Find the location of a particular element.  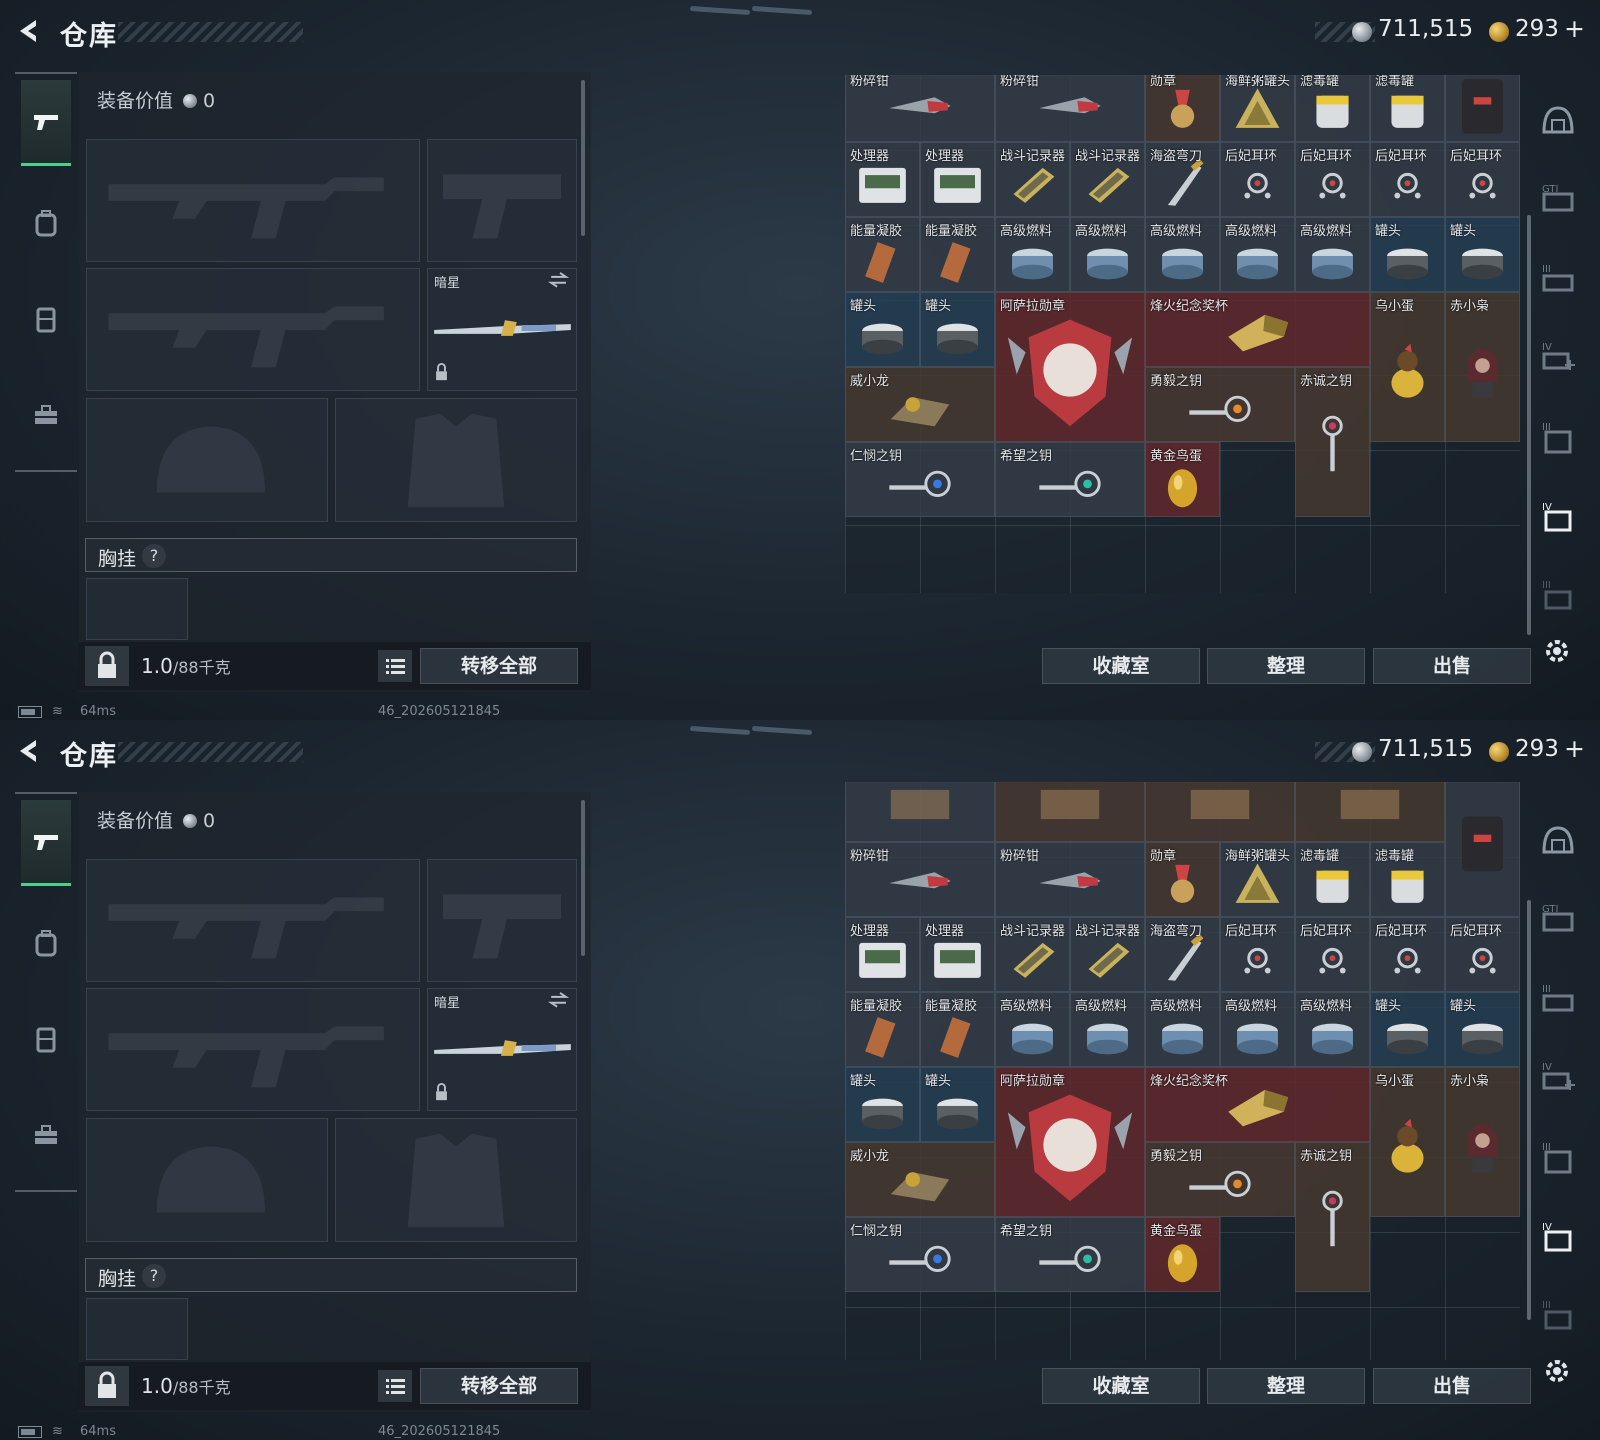

stash-item: 赤小枭 is located at coordinates (1482, 1142).